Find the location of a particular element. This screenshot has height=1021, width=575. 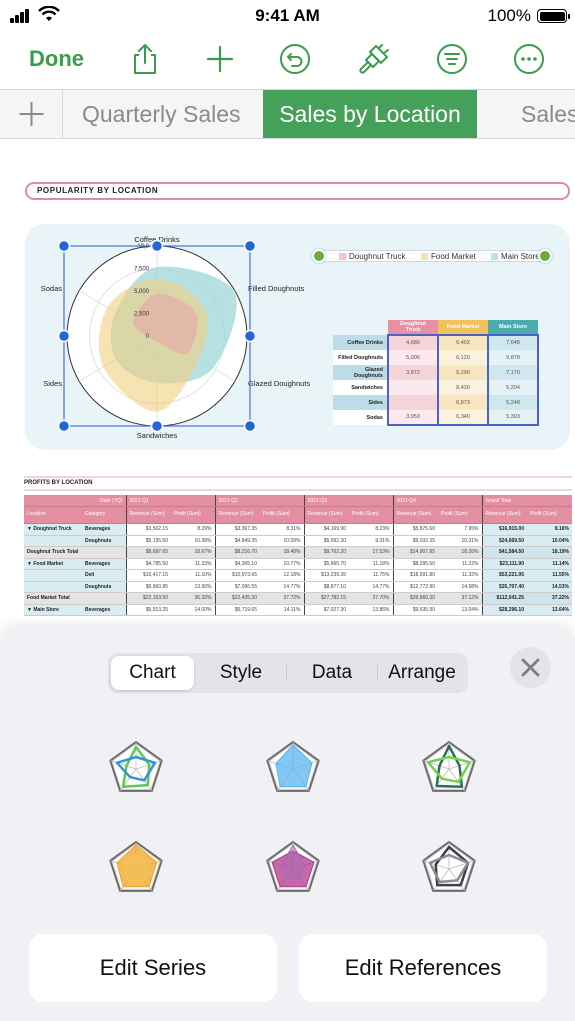

value-cell: 8.29% is located at coordinates (193, 529).